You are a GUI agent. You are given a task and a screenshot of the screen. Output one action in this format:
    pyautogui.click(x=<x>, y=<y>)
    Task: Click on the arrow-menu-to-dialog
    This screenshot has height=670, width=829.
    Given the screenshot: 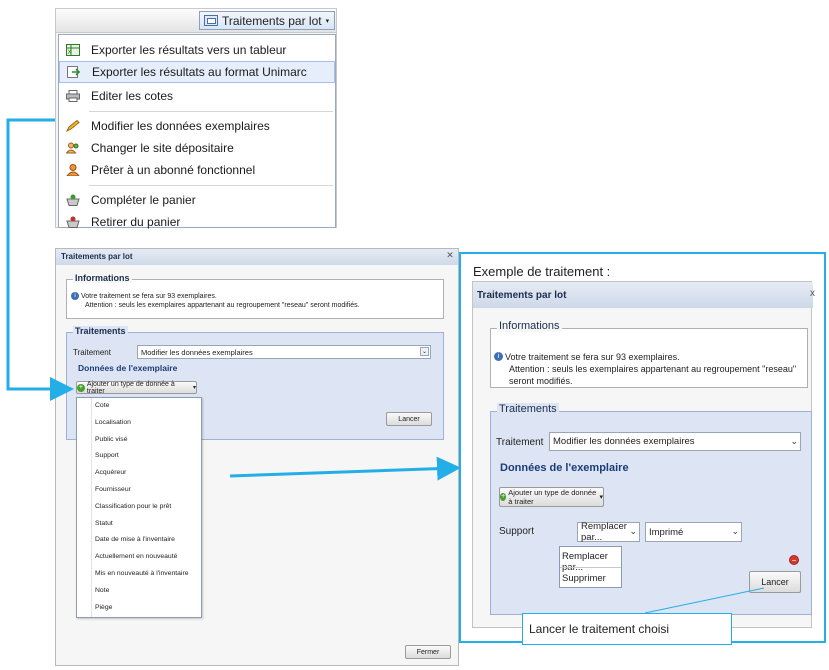 What is the action you would take?
    pyautogui.click(x=40, y=259)
    